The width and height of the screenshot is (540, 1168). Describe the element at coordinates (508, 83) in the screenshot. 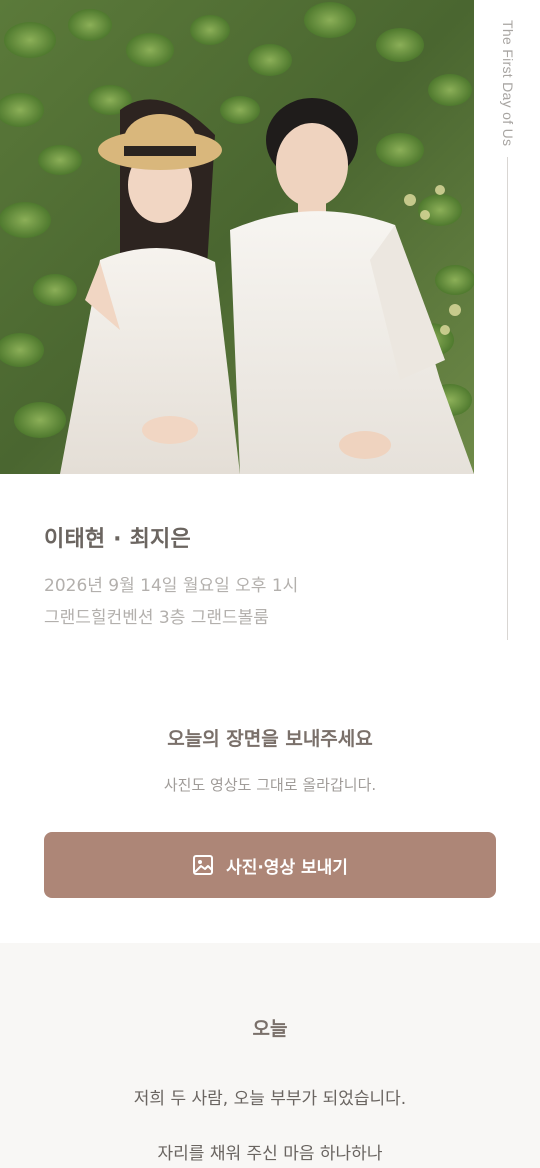

I see `vertical-caption: The First Day of Us` at that location.